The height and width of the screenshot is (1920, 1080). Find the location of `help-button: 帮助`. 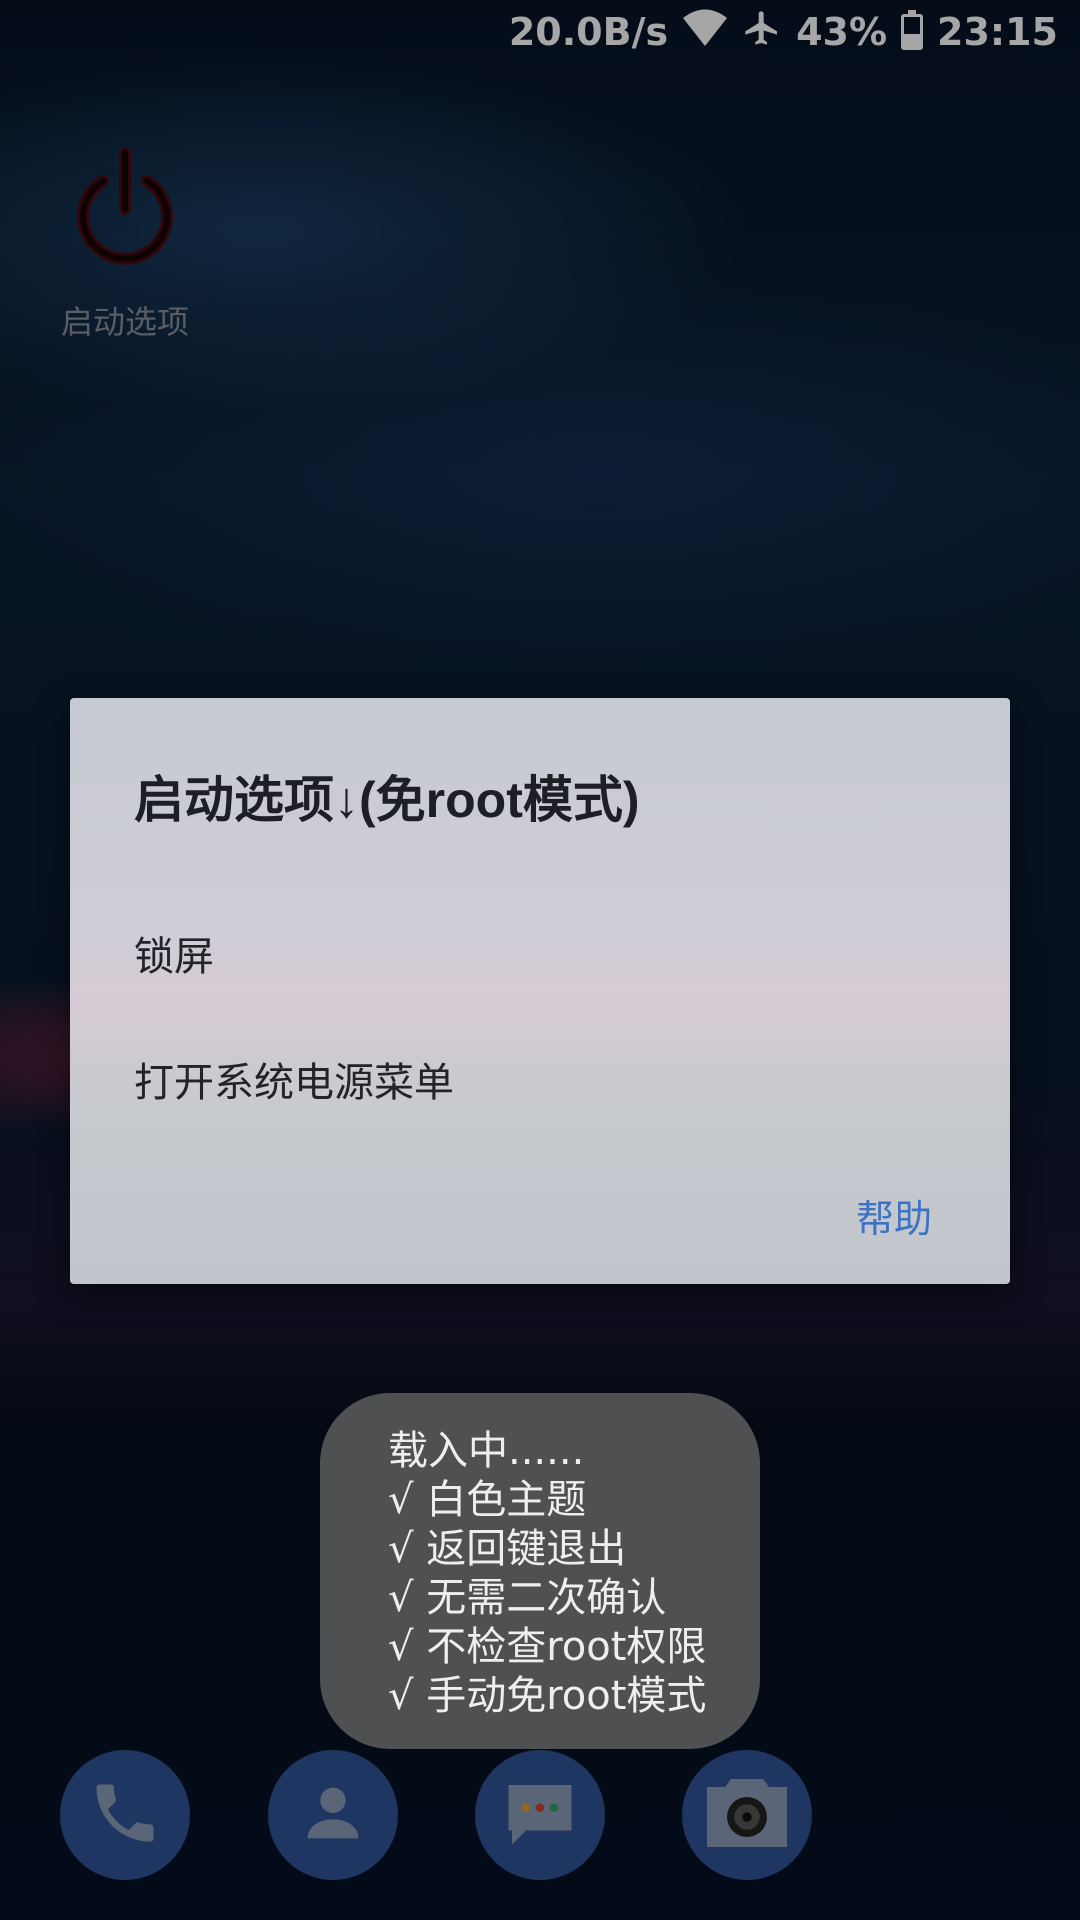

help-button: 帮助 is located at coordinates (894, 1215).